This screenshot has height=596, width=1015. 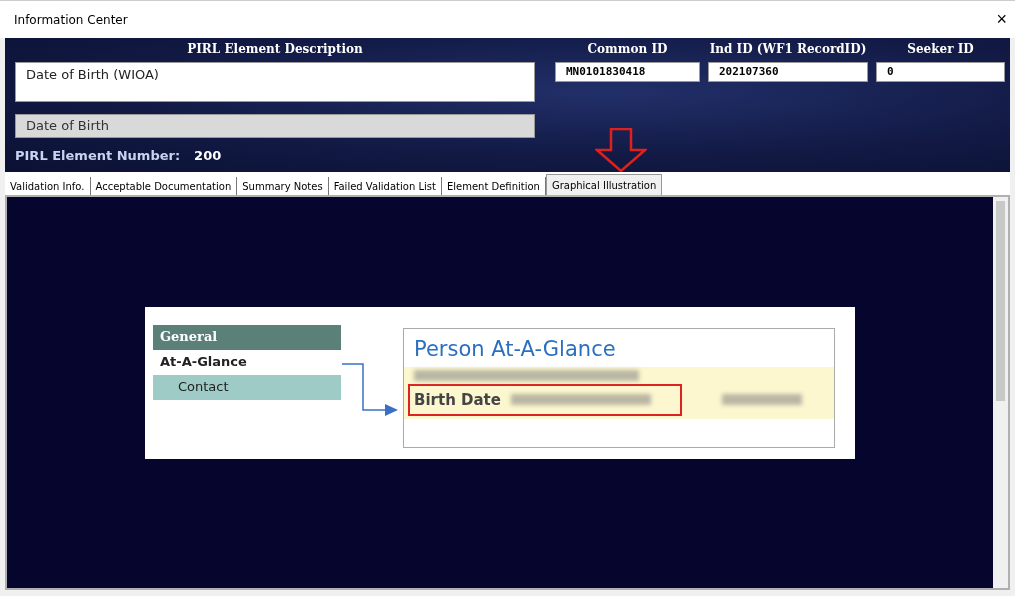 What do you see at coordinates (515, 348) in the screenshot?
I see `card-title: Person At-A-Glance` at bounding box center [515, 348].